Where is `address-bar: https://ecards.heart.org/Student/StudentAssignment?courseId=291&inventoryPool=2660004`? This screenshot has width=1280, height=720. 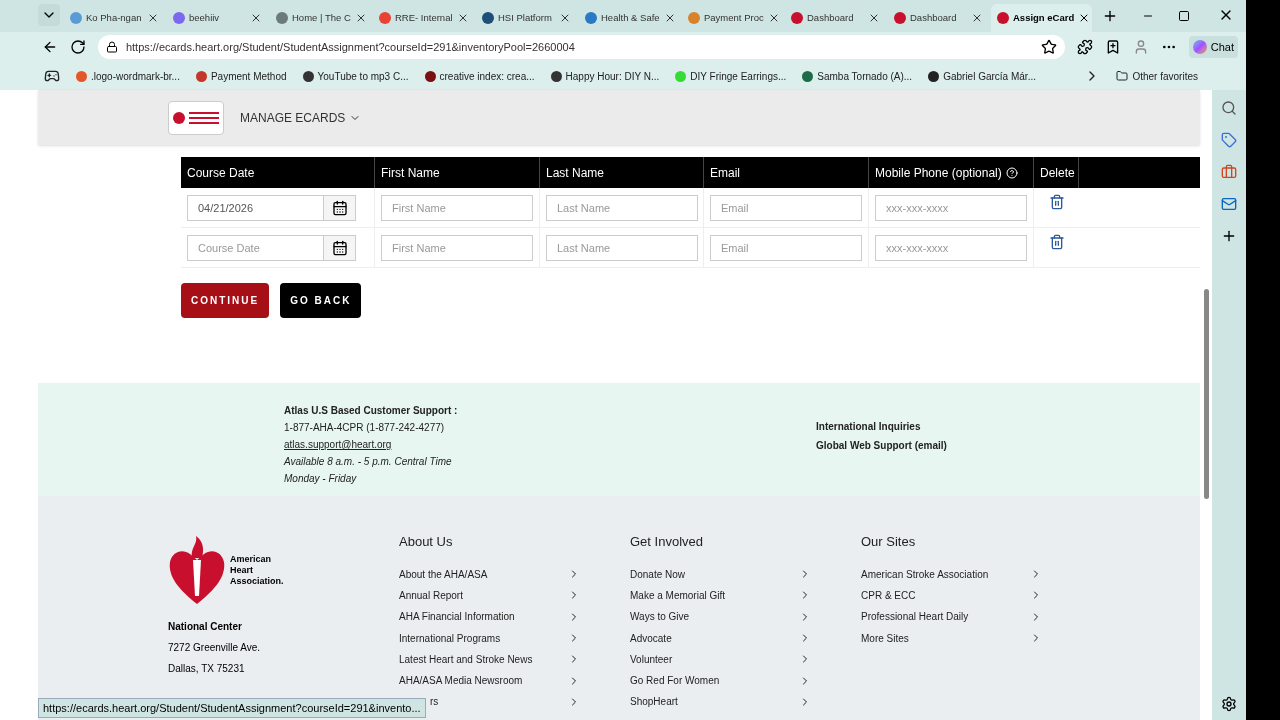
address-bar: https://ecards.heart.org/Student/StudentAssignment?courseId=291&inventoryPool=2660004 is located at coordinates (581, 47).